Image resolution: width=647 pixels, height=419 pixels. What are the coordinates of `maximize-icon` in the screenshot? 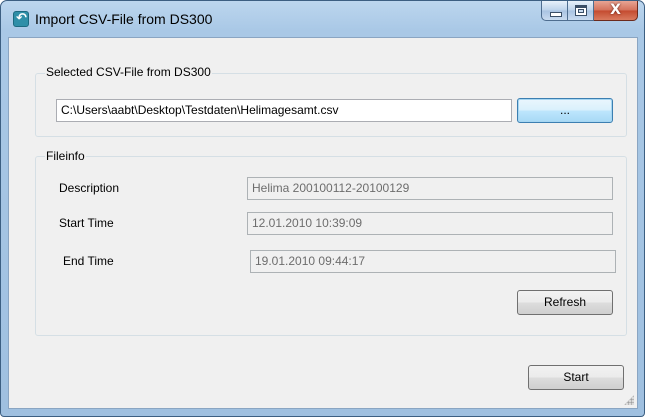 It's located at (581, 10).